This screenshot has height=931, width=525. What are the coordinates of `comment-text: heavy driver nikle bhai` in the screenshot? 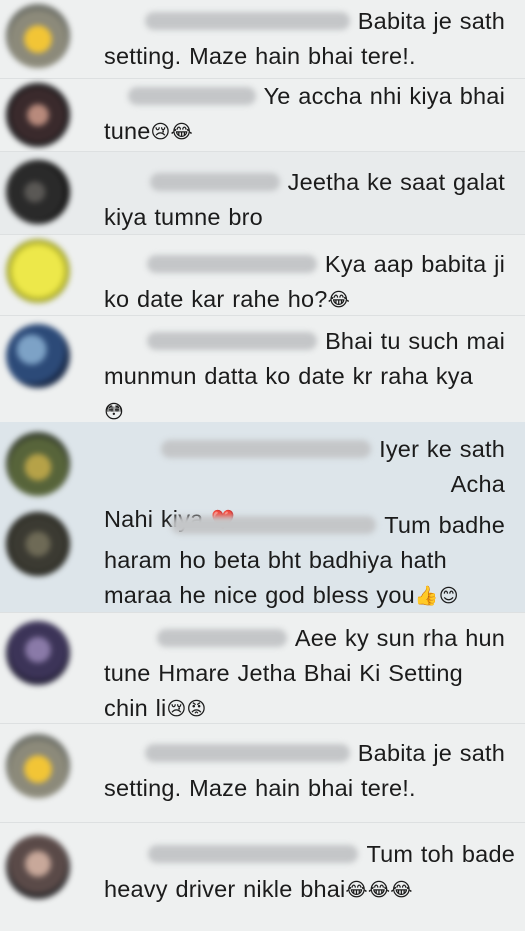 It's located at (225, 889).